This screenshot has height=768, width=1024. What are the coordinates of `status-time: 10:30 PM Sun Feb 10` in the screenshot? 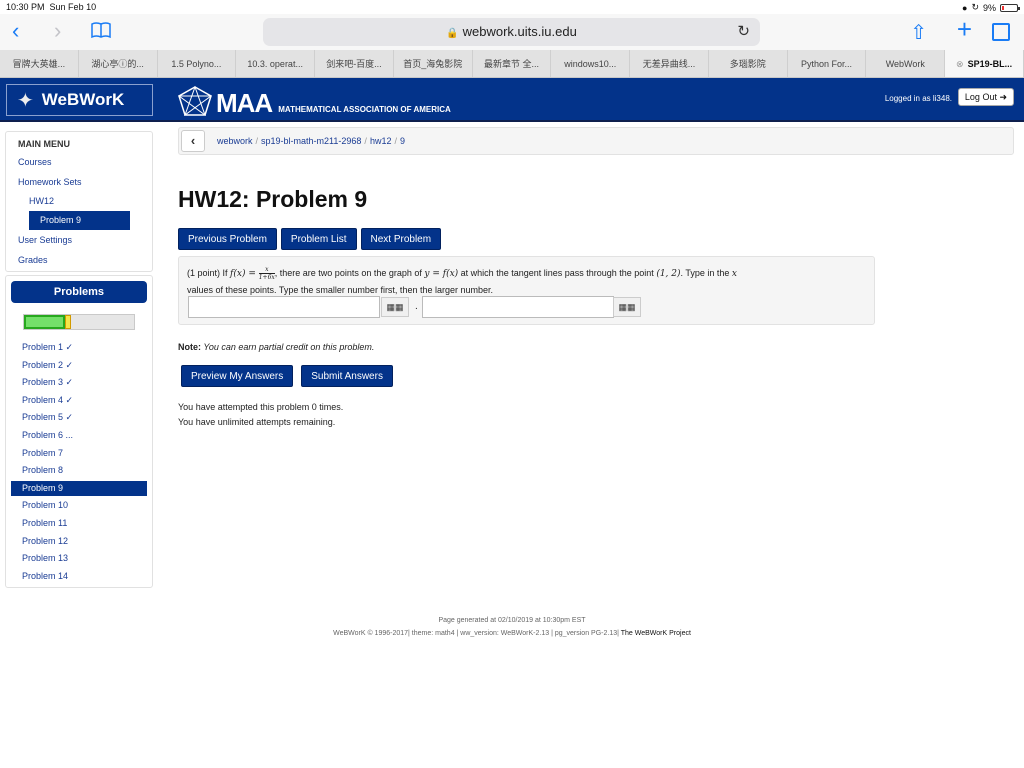 It's located at (51, 7).